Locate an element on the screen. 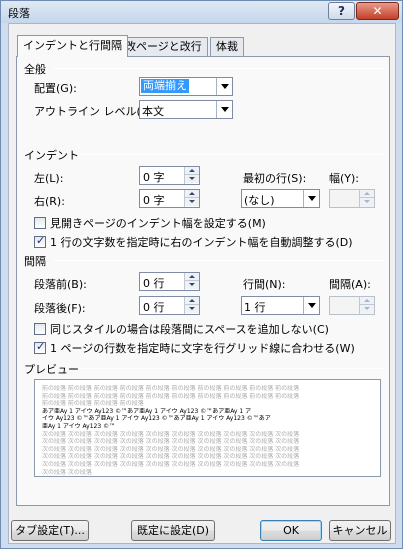  alignment-dropdown: 両端揃え is located at coordinates (186, 86).